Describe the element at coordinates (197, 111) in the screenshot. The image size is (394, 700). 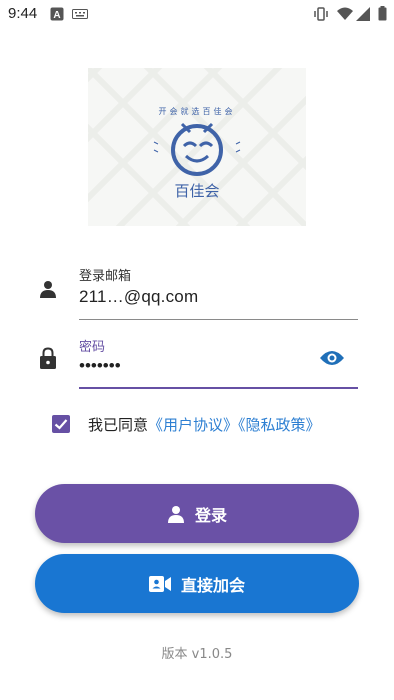
I see `svg-text: 开会就选百佳会` at that location.